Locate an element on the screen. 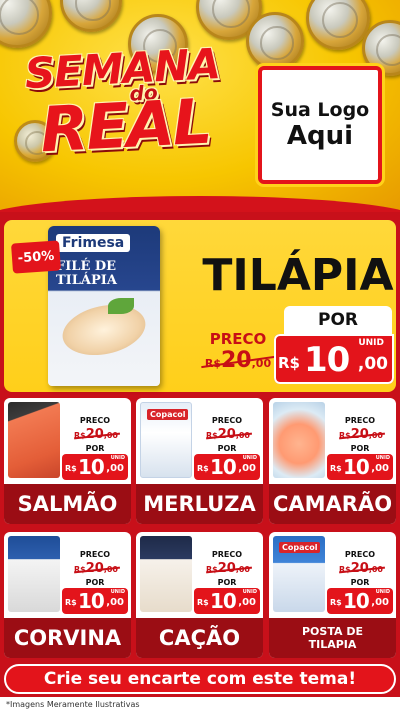 This screenshot has height=711, width=400. package-brand: Frimesa is located at coordinates (93, 243).